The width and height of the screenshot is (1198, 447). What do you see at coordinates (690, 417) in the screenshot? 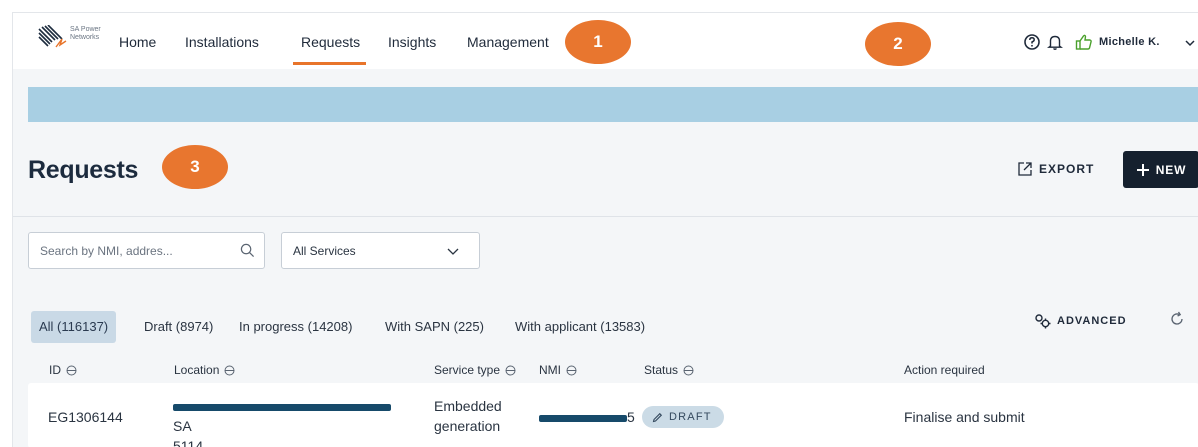
I see `status-label: DRAFT` at bounding box center [690, 417].